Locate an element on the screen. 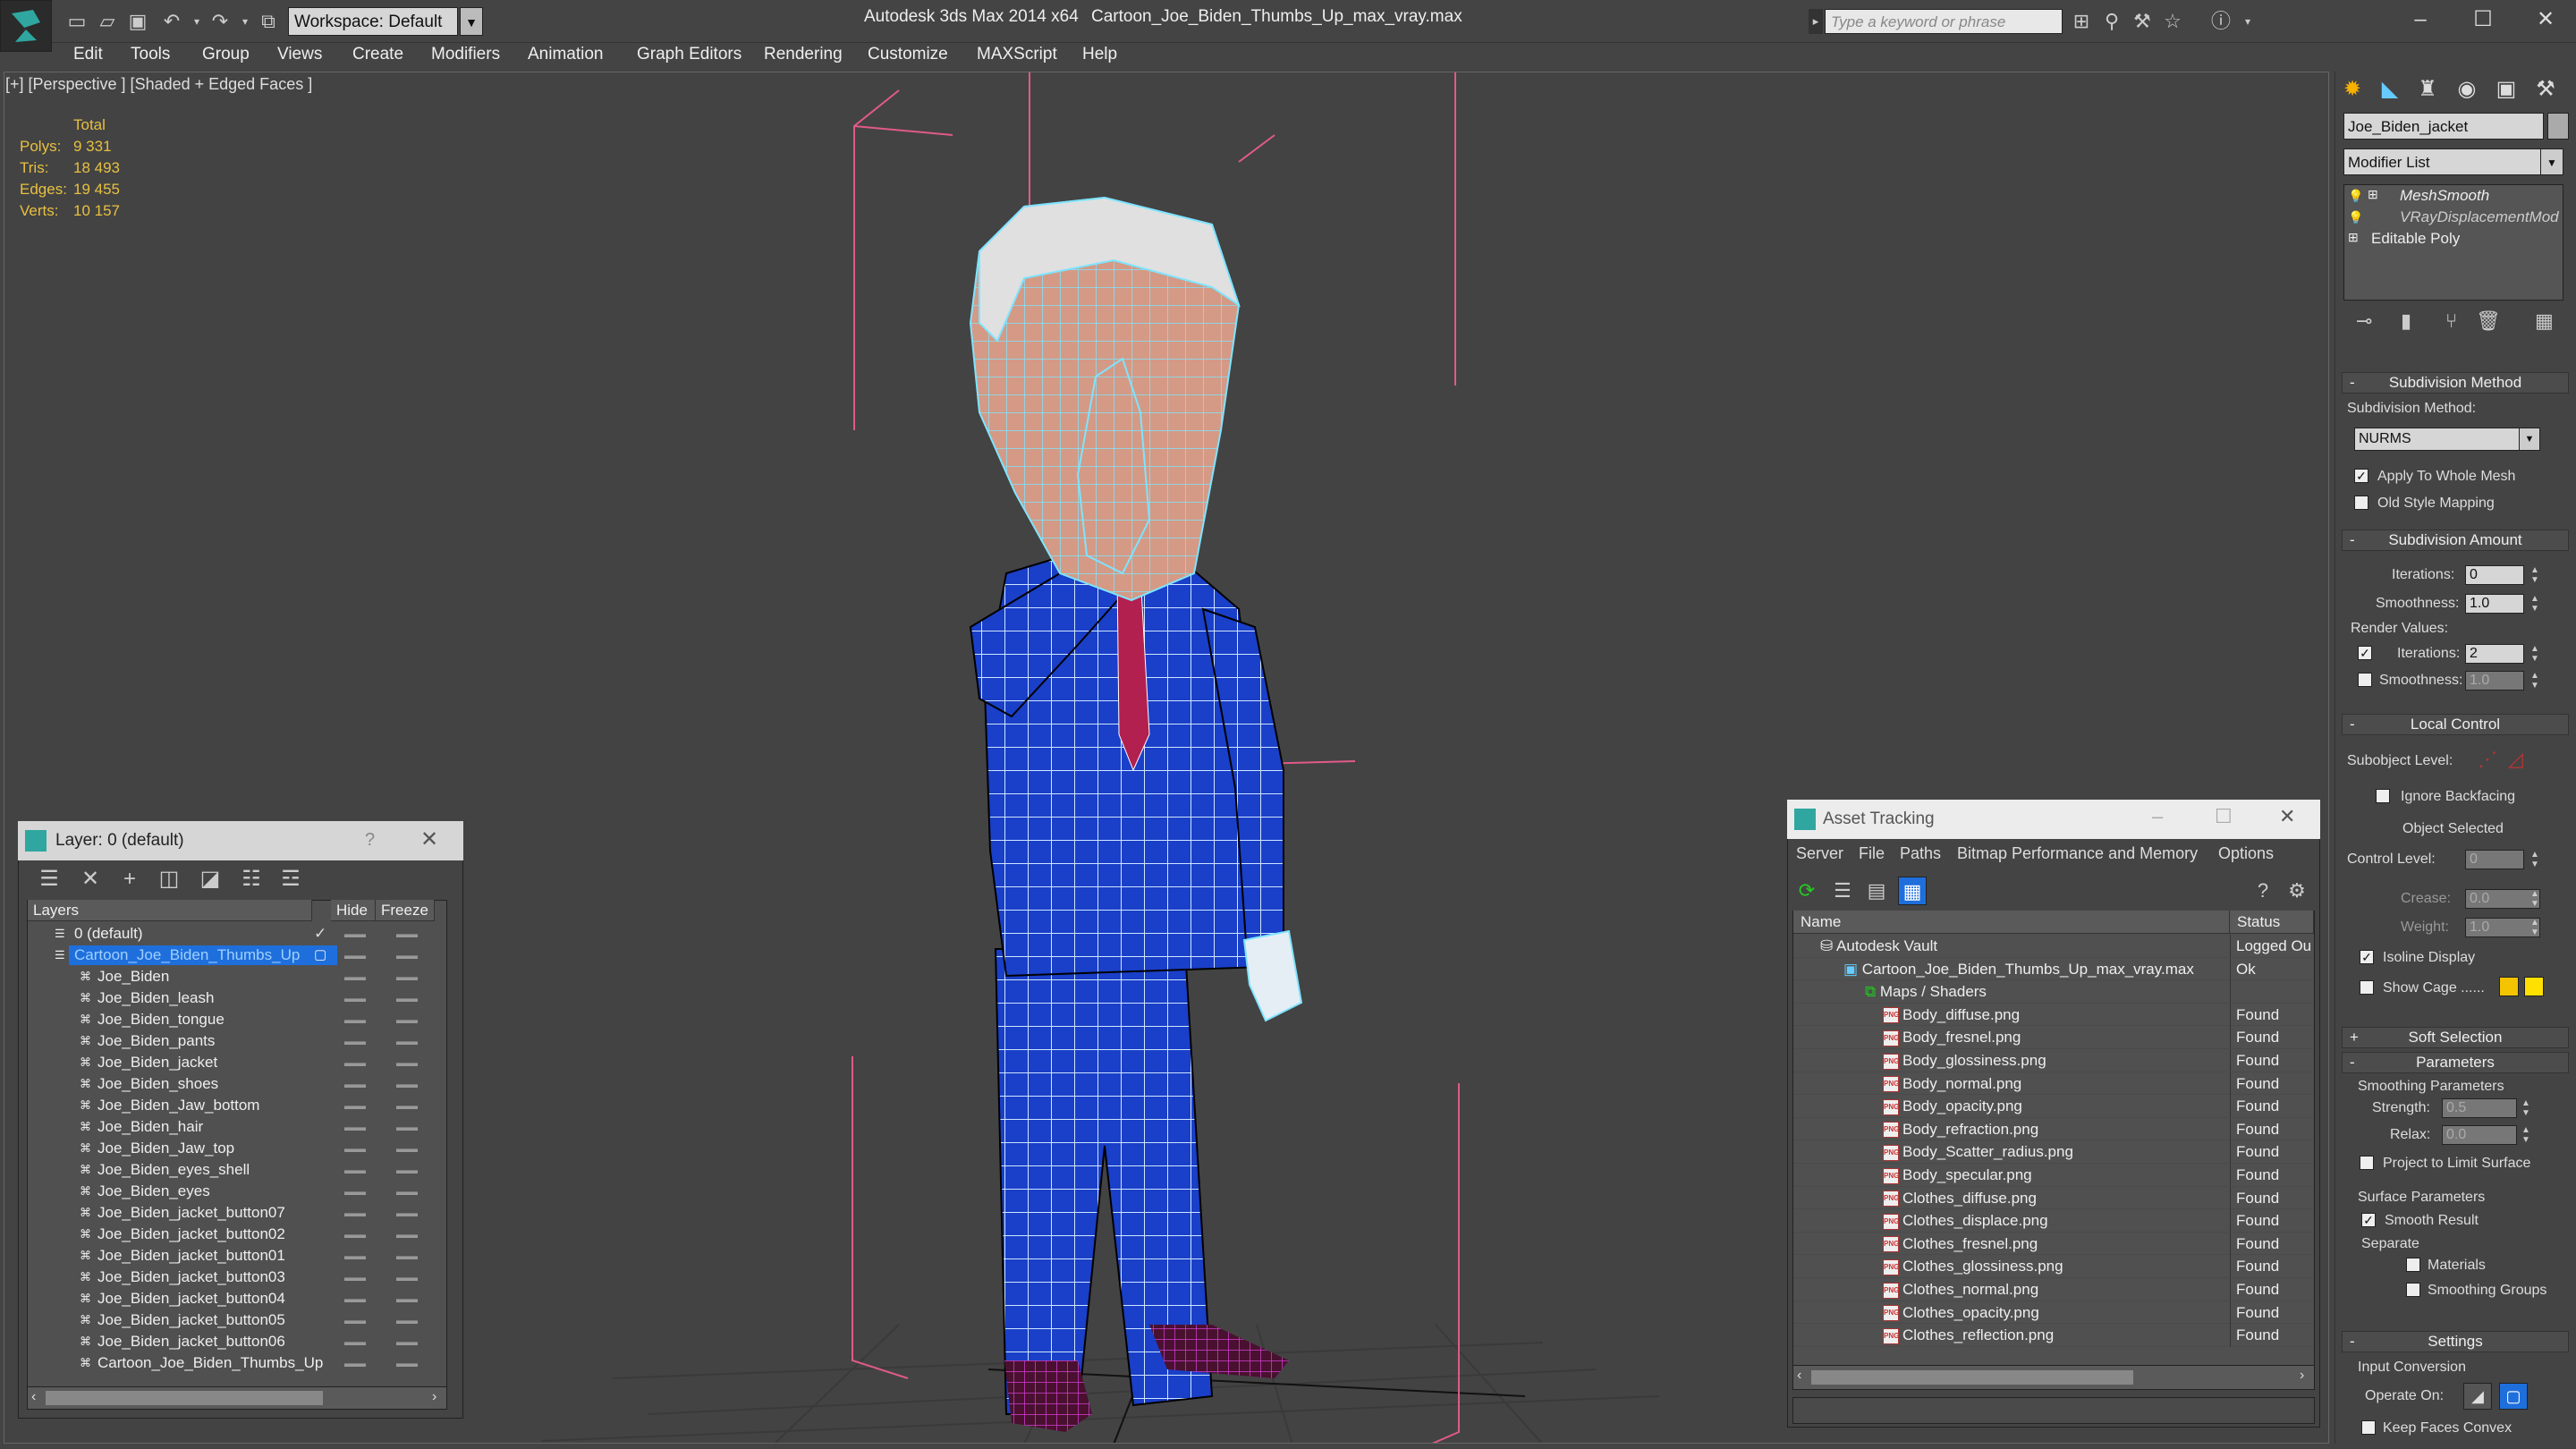 Image resolution: width=2576 pixels, height=1449 pixels. asset-menu-paths: Paths is located at coordinates (1920, 853).